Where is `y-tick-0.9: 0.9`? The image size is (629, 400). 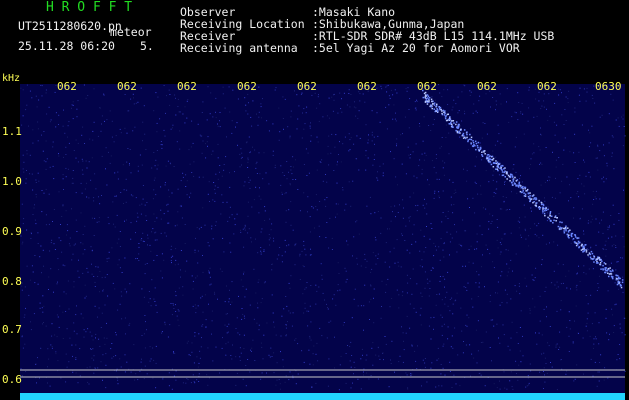 y-tick-0.9: 0.9 is located at coordinates (12, 231).